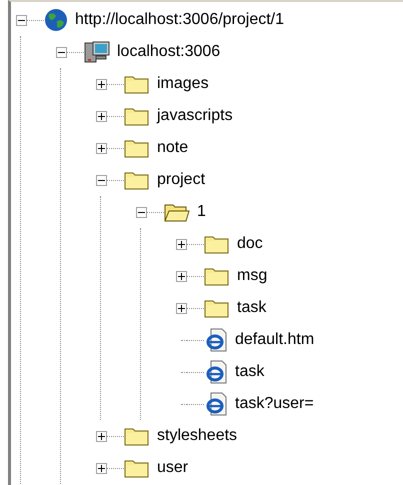 The image size is (403, 485). What do you see at coordinates (201, 212) in the screenshot?
I see `tree-item-label: 1` at bounding box center [201, 212].